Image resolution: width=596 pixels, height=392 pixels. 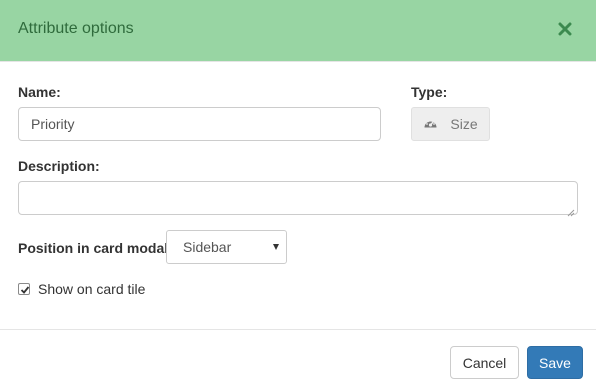 What do you see at coordinates (464, 124) in the screenshot?
I see `type-value: Size` at bounding box center [464, 124].